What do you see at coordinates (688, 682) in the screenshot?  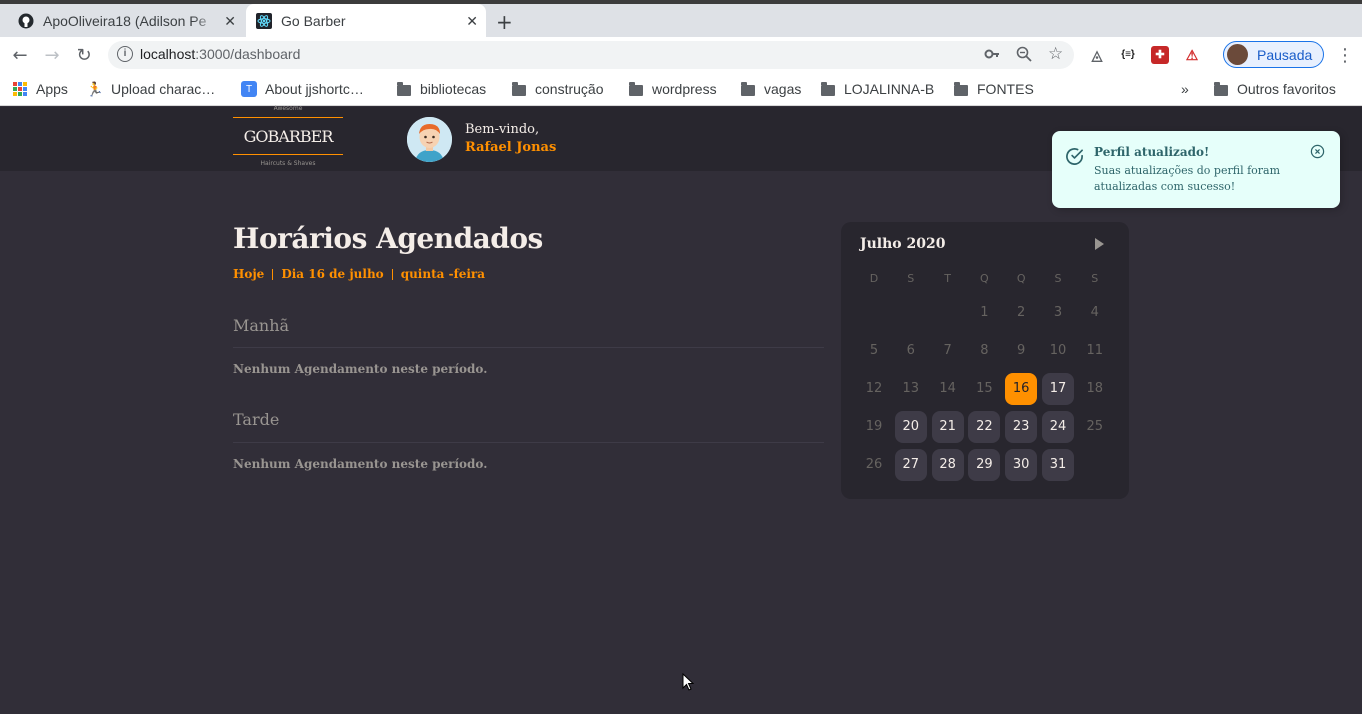 I see `mouse-cursor-icon` at bounding box center [688, 682].